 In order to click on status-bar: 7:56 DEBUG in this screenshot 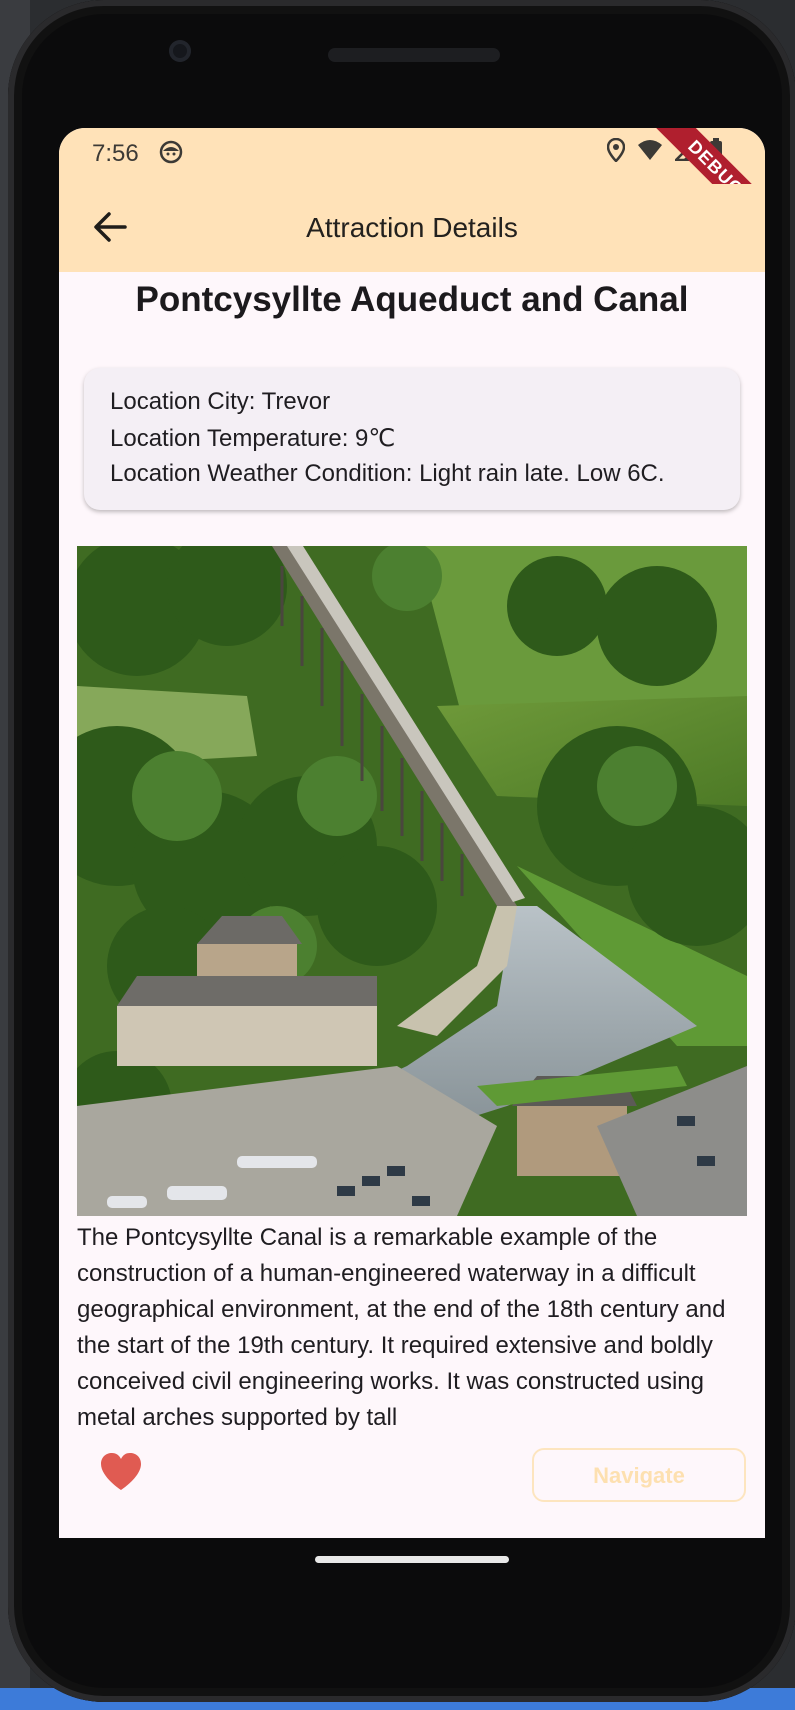, I will do `click(412, 187)`.